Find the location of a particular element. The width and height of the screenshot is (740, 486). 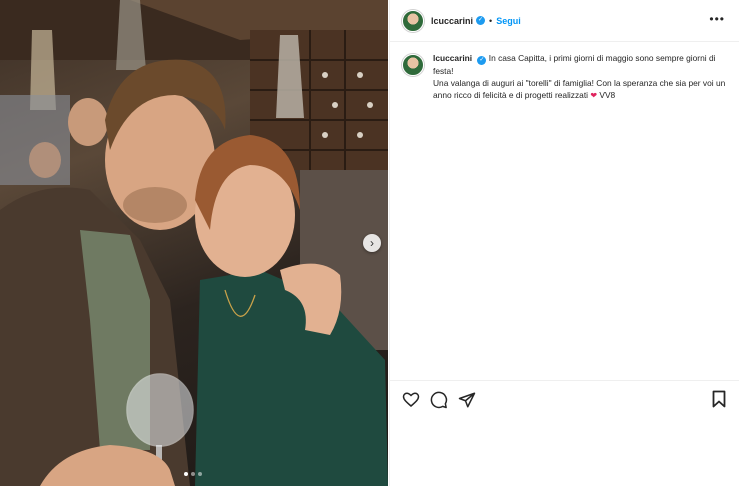

save-bookmark-icon is located at coordinates (719, 399).